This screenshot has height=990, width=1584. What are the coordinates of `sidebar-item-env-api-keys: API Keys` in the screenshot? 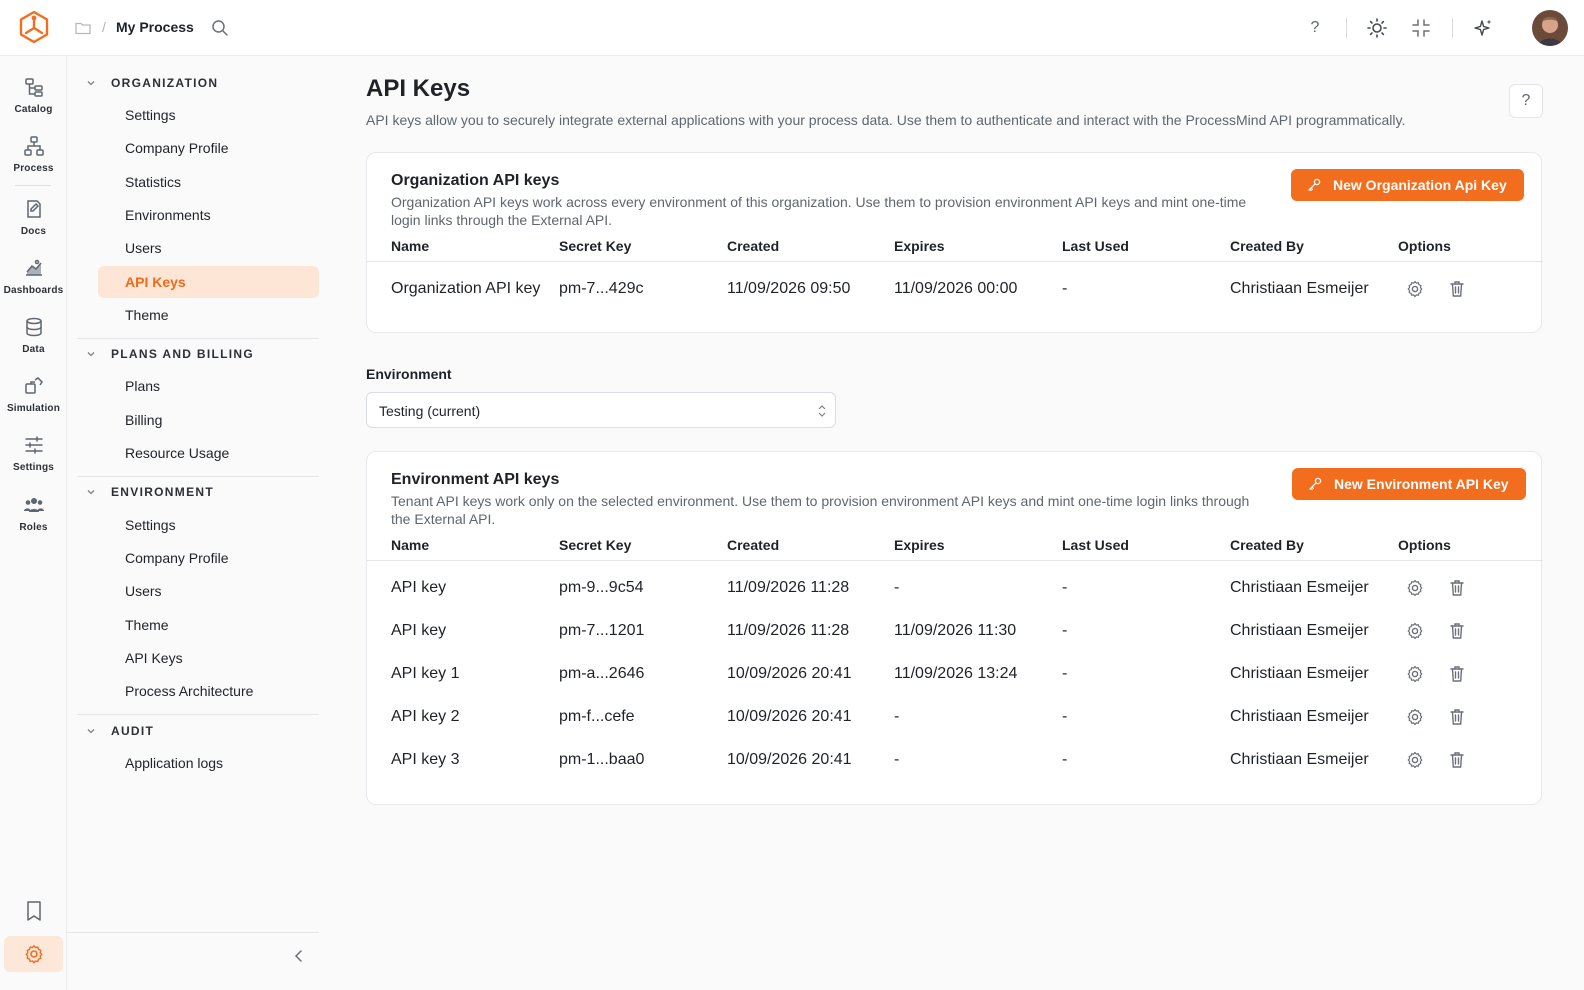 It's located at (208, 658).